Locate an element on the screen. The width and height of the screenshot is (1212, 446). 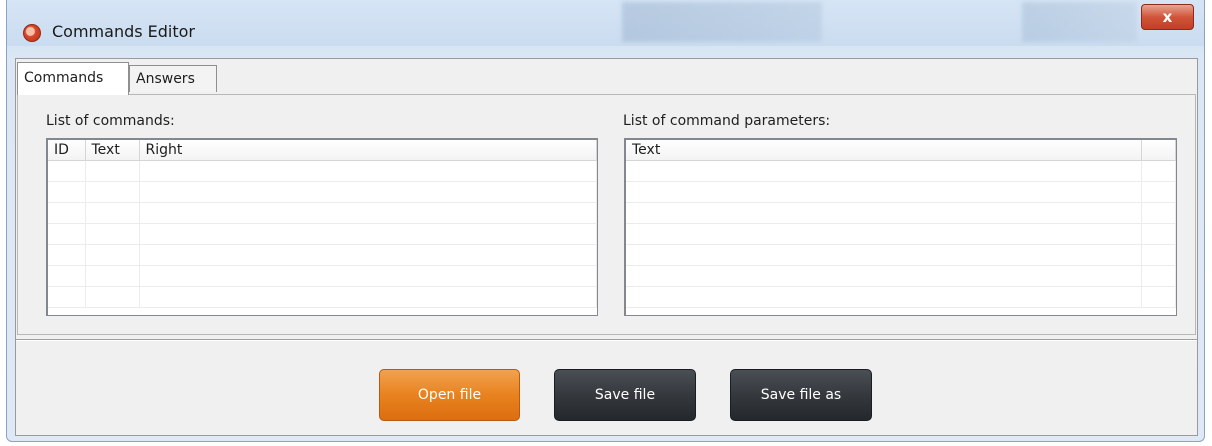
app-logo-icon is located at coordinates (32, 33).